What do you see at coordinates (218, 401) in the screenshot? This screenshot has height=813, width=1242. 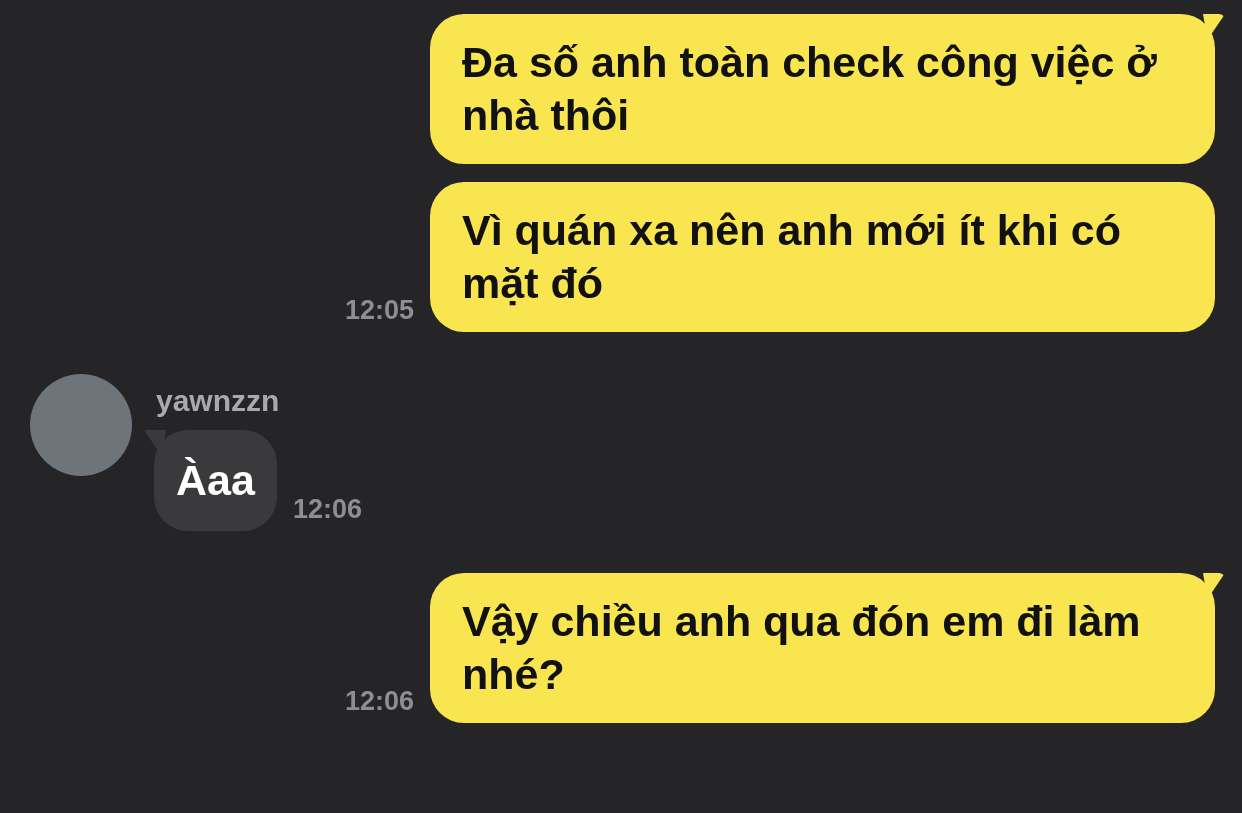 I see `sender-name: yawnzzn` at bounding box center [218, 401].